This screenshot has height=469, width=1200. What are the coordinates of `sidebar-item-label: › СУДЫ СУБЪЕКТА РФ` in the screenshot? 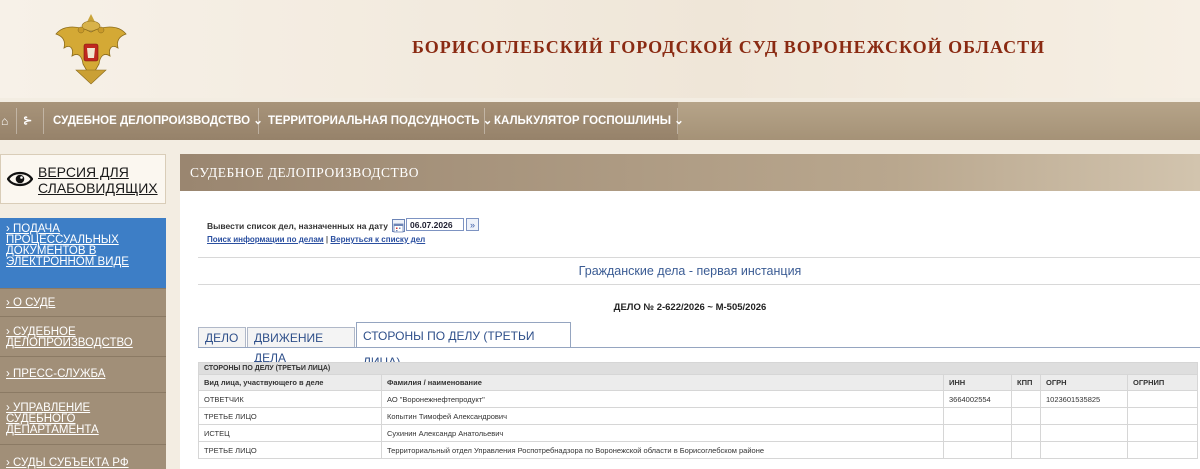 It's located at (67, 463).